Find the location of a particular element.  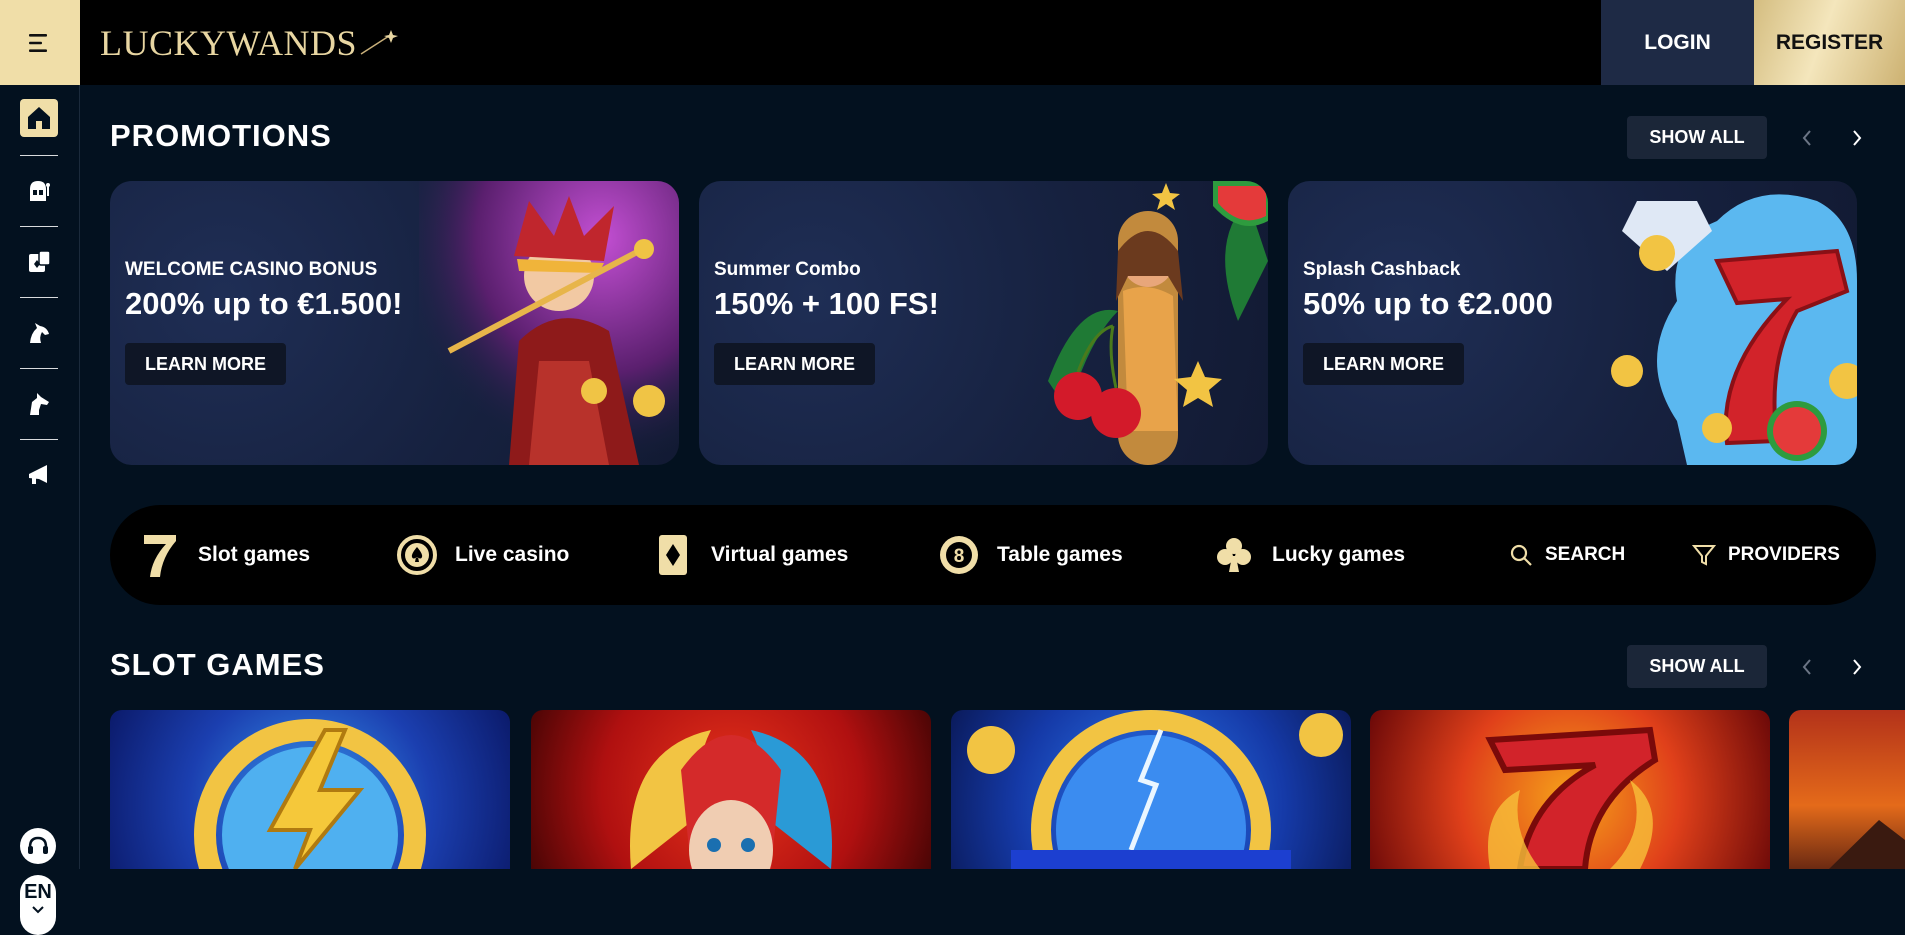

sidebar-item-horse is located at coordinates (39, 333).